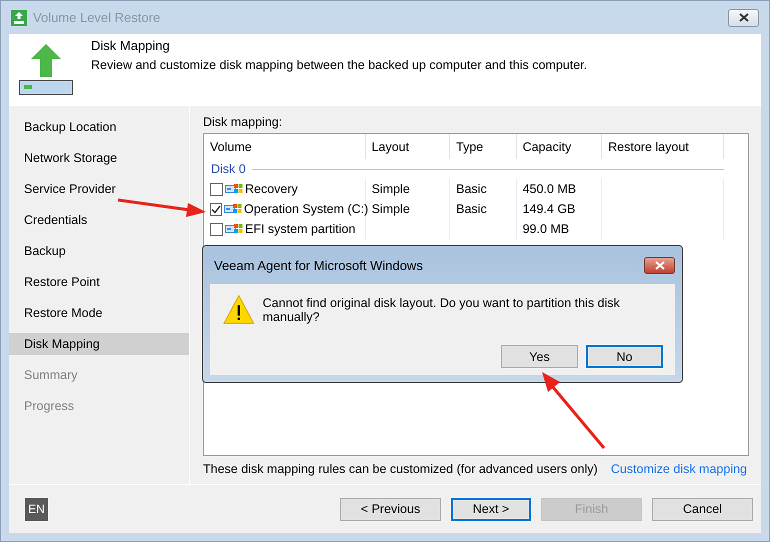  Describe the element at coordinates (663, 146) in the screenshot. I see `column-header: Restore layout` at that location.